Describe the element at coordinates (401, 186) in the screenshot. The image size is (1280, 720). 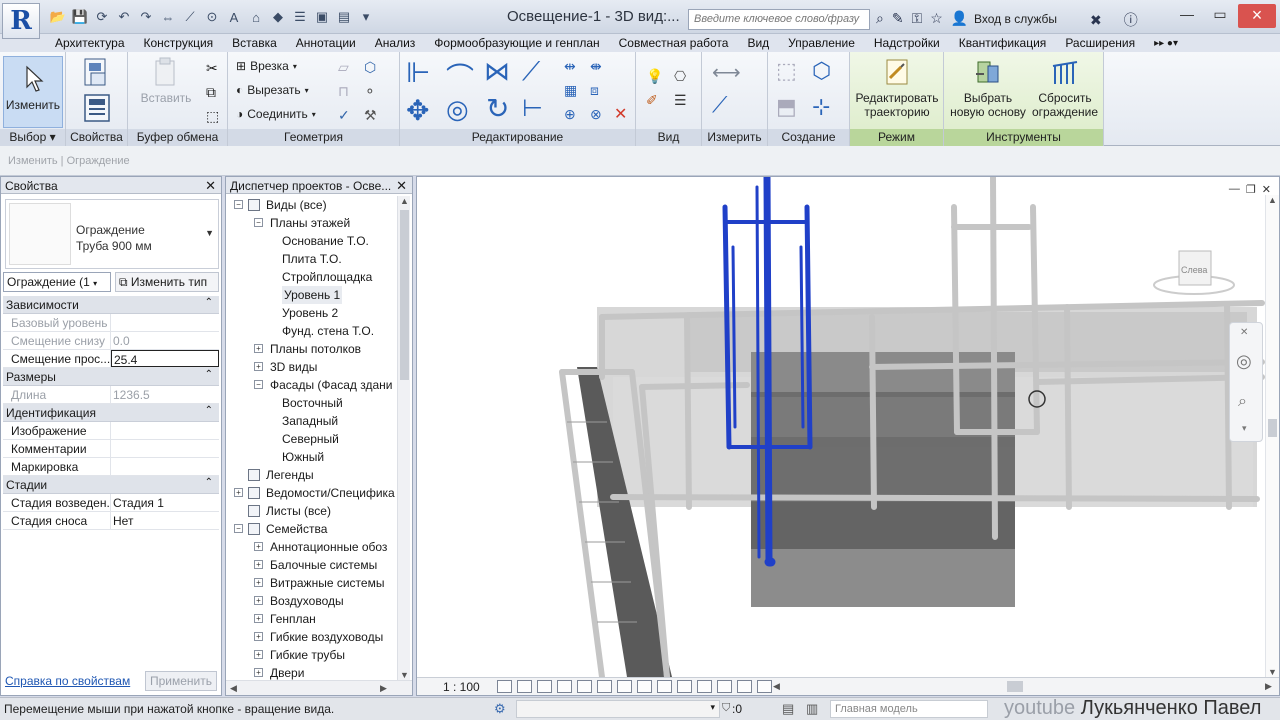
I see `project-browser-close-icon: ✕` at that location.